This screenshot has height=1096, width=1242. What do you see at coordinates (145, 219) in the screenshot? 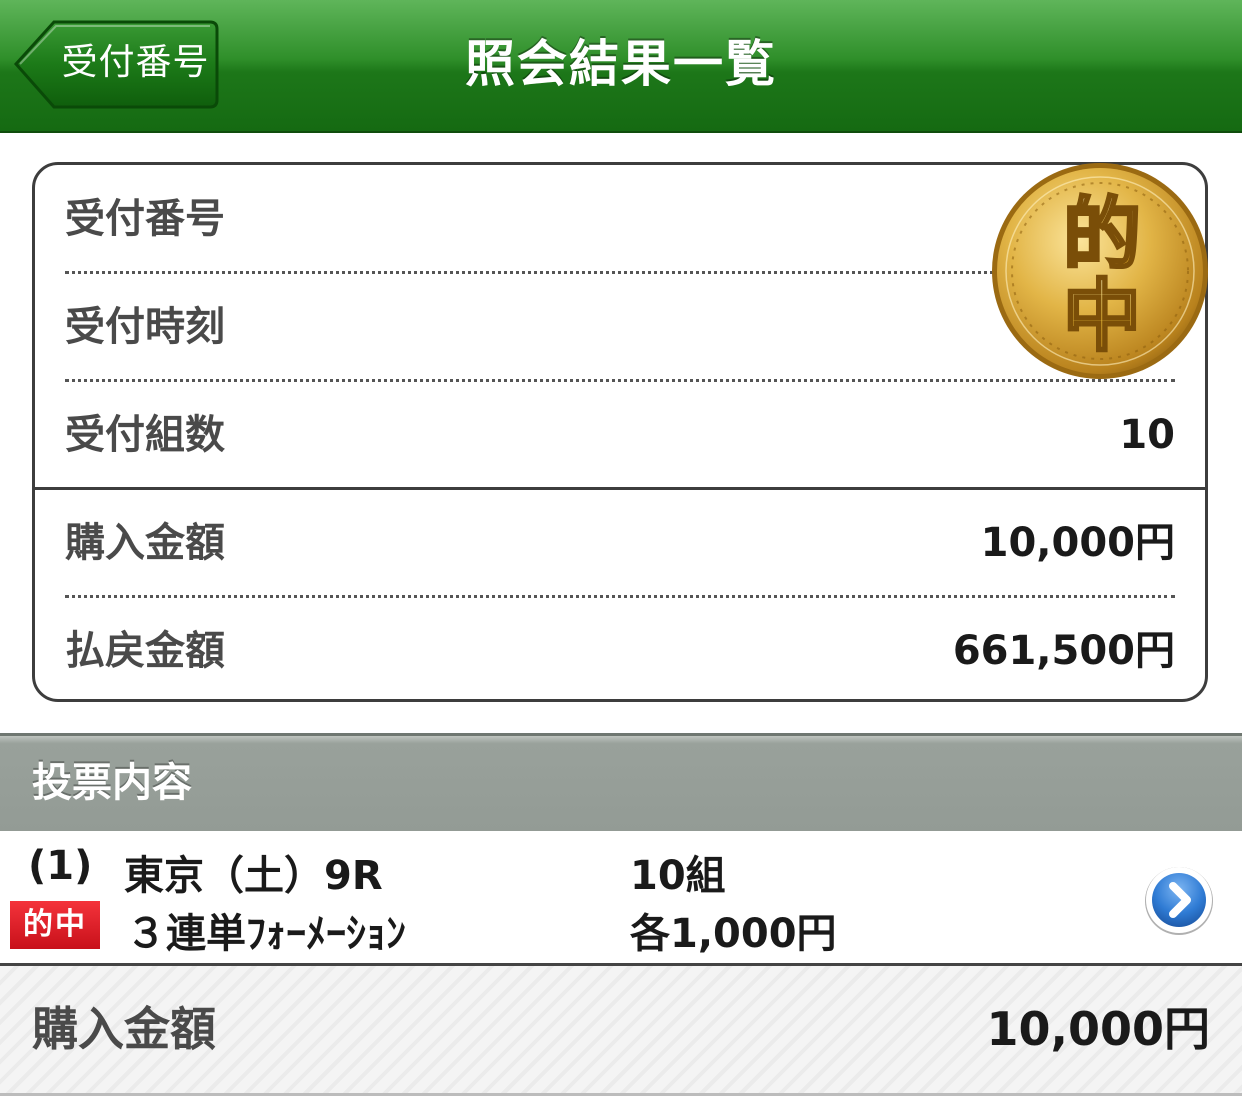
I see `receipt-number-label: 受付番号` at bounding box center [145, 219].